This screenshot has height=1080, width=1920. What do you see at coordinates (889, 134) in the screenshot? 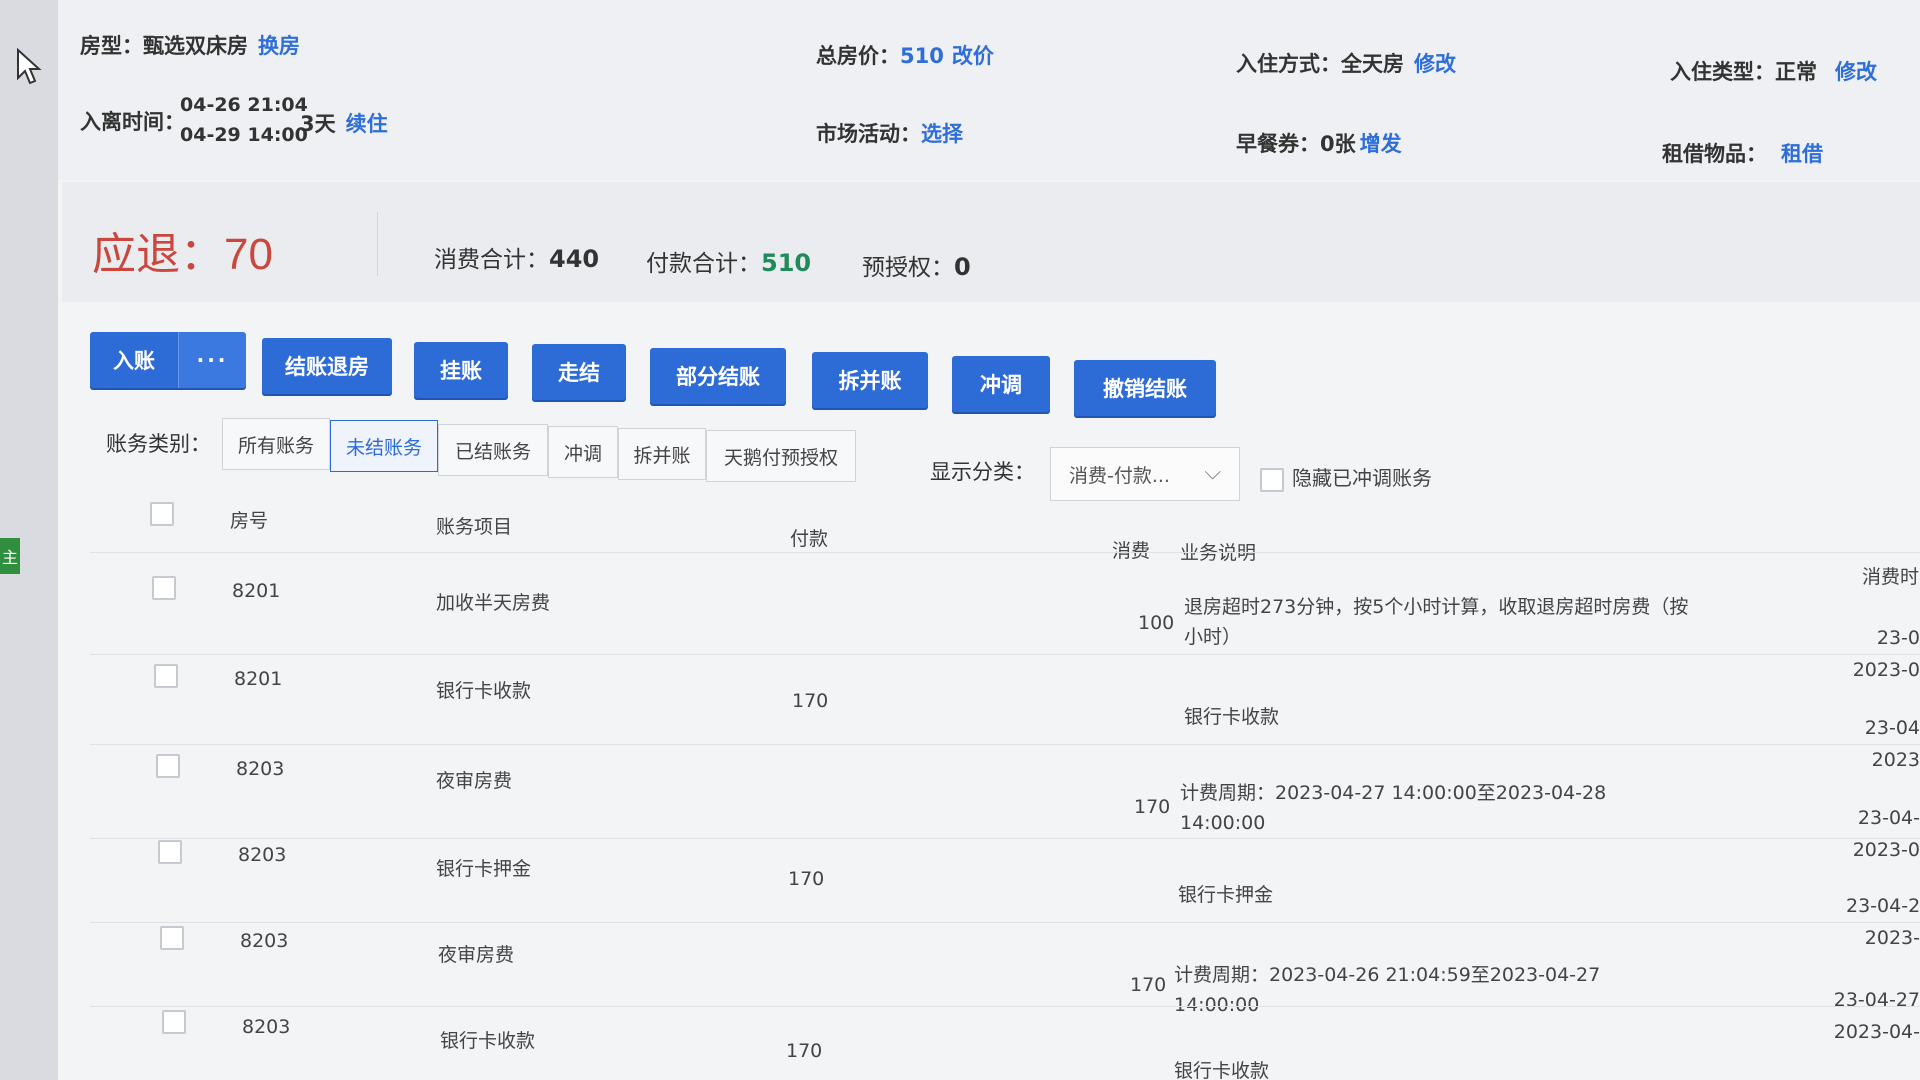
I see `market-activity: 市场活动：选择` at bounding box center [889, 134].